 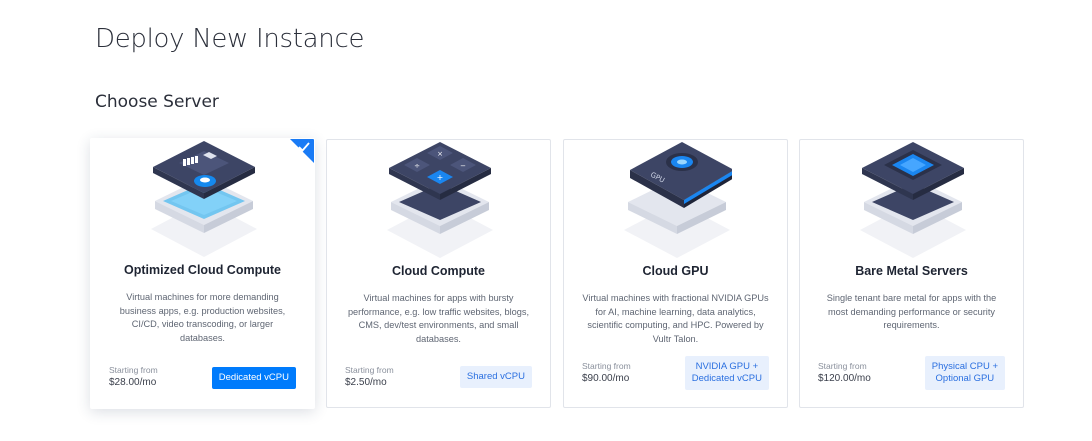 What do you see at coordinates (965, 378) in the screenshot?
I see `badge-line-2: Optional GPU` at bounding box center [965, 378].